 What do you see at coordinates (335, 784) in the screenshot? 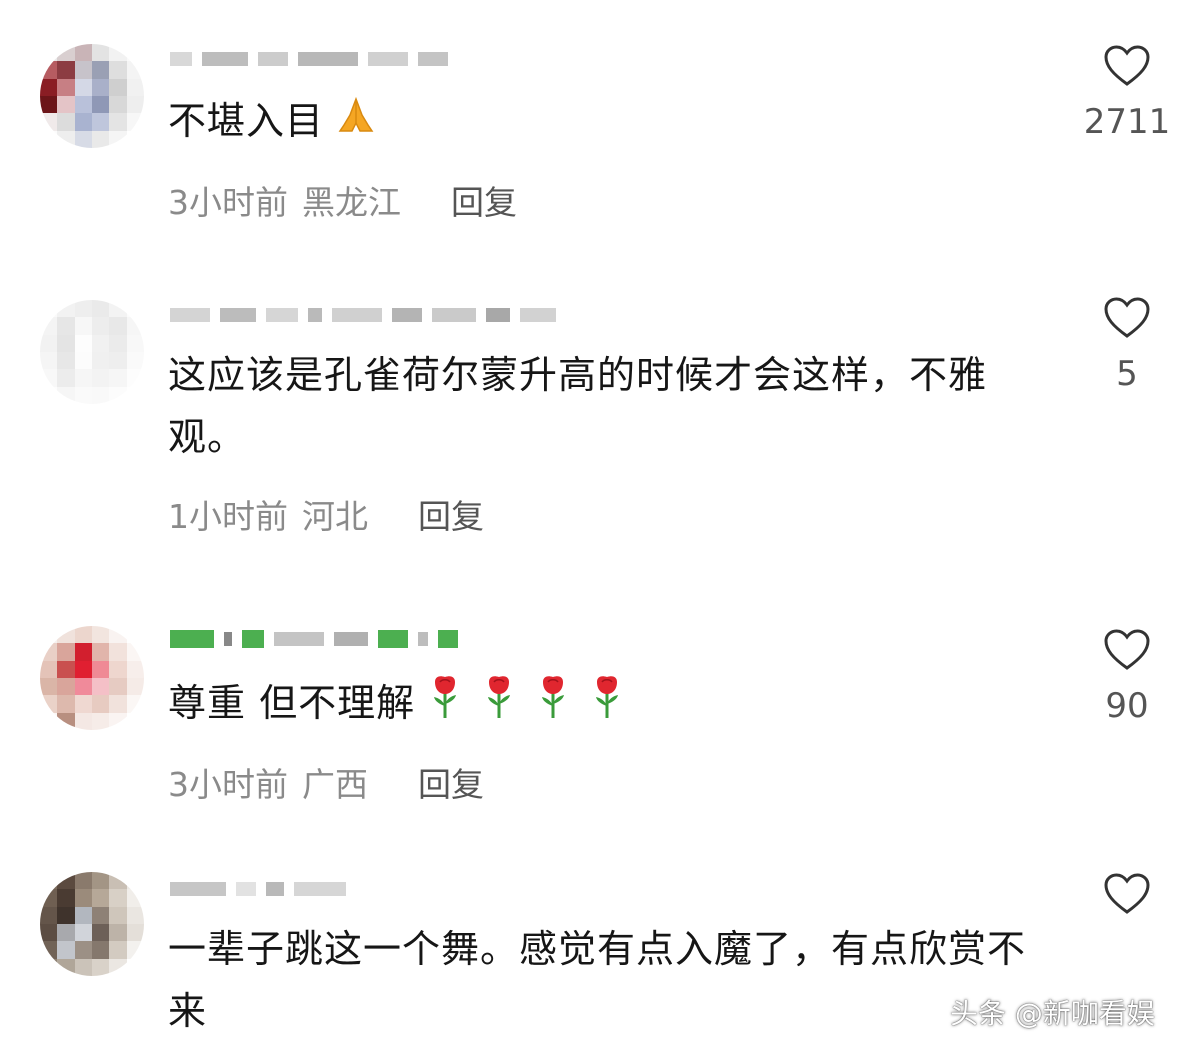
I see `comment-region: 广西` at bounding box center [335, 784].